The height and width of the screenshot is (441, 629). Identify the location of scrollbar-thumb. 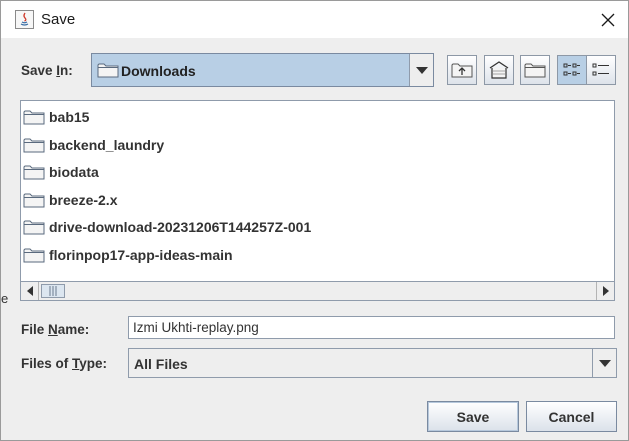
(53, 291).